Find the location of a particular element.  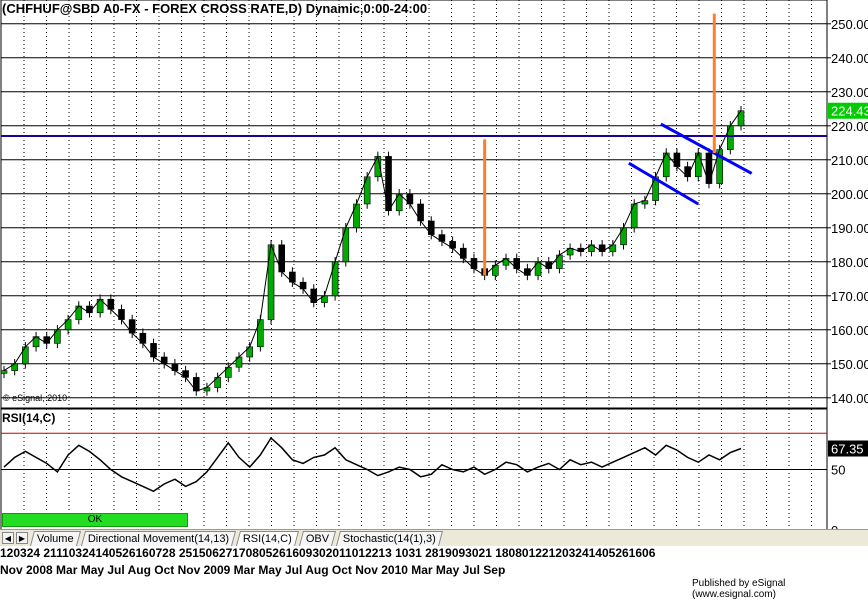

tab-volume: Volume is located at coordinates (55, 538).